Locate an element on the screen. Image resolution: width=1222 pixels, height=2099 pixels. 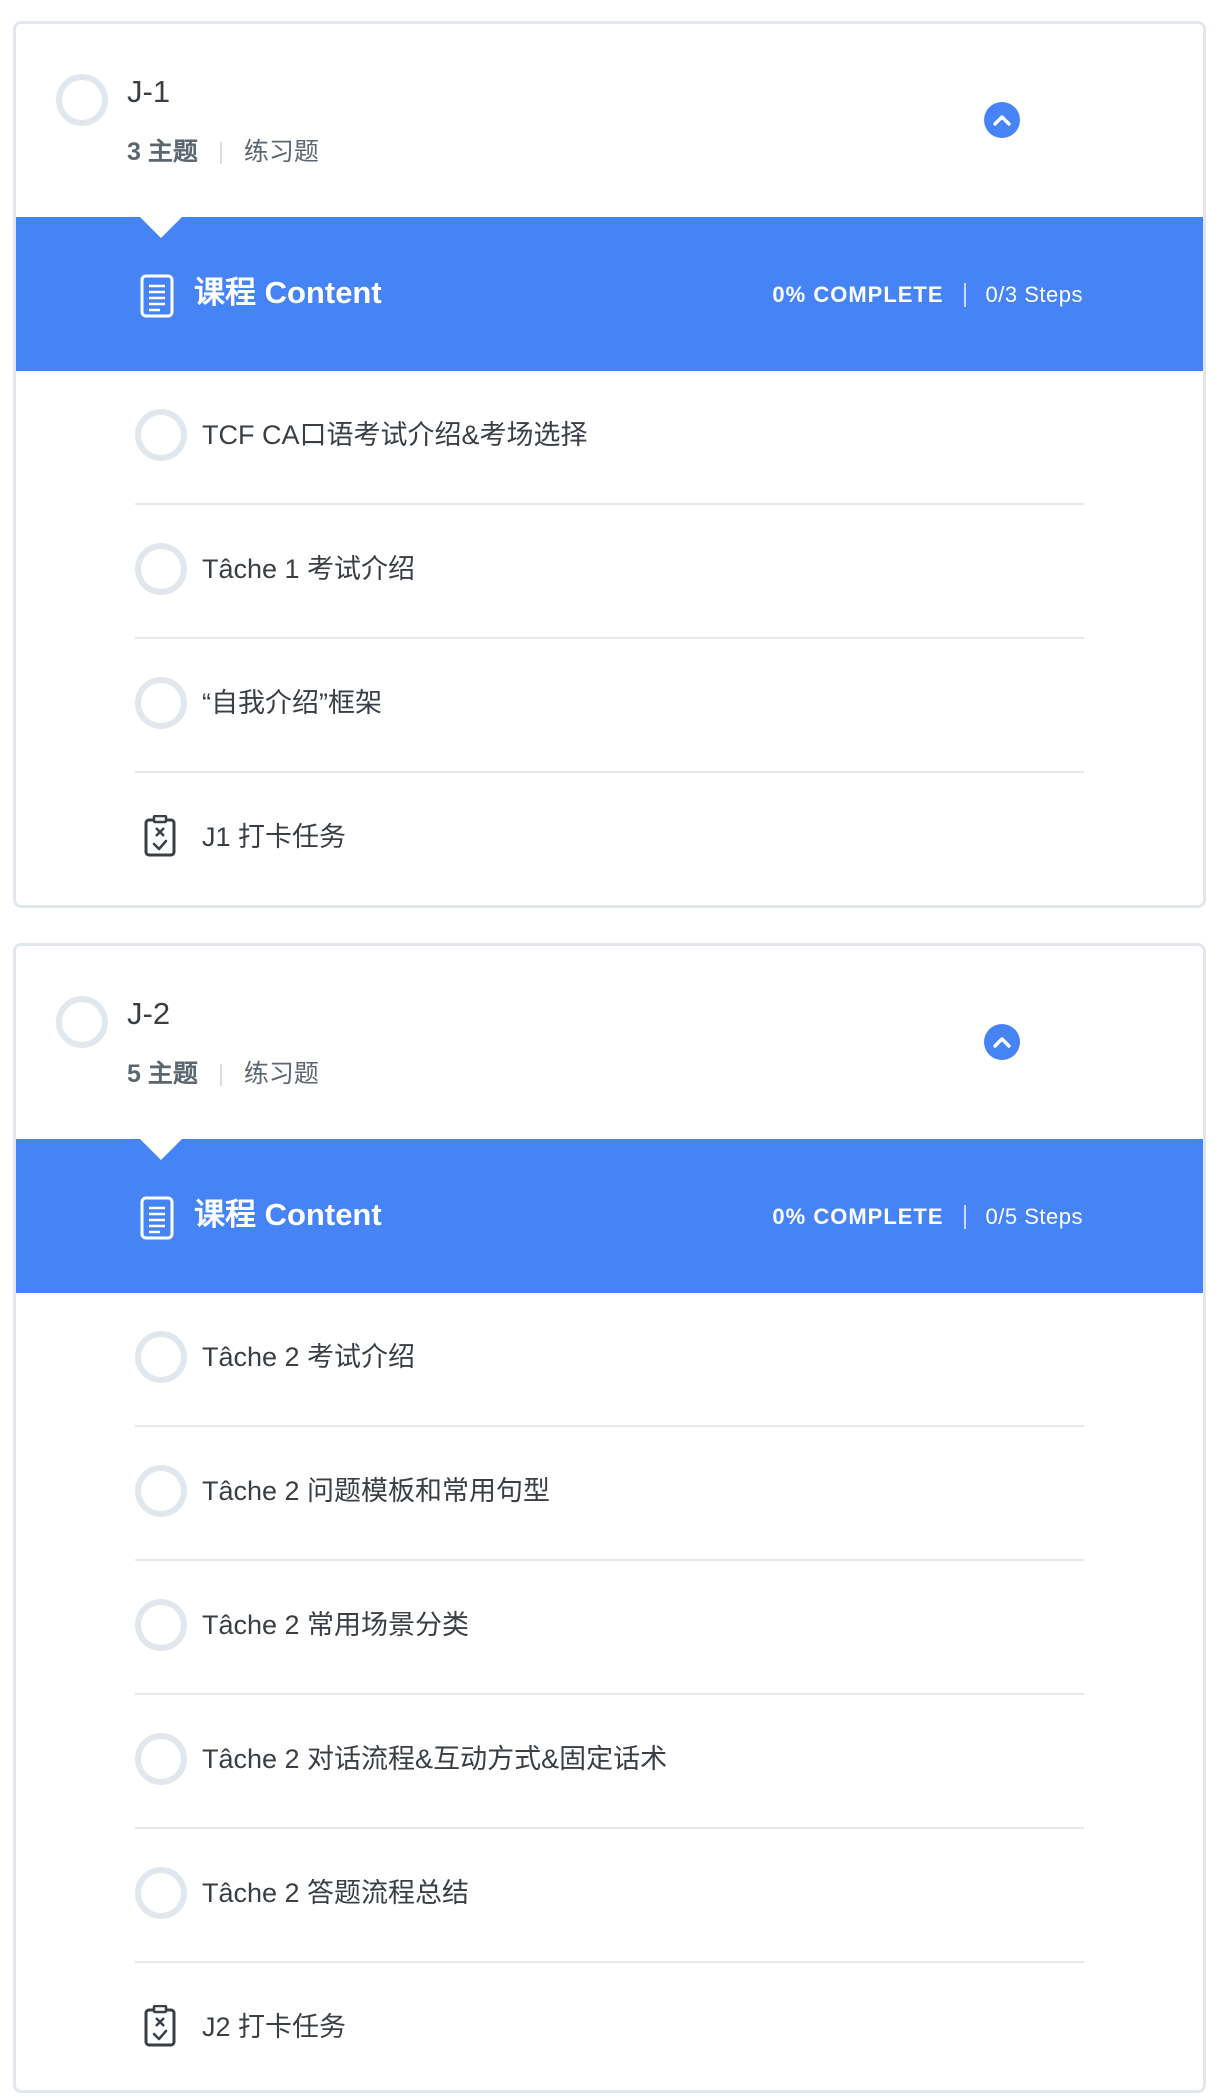
topic-row: Tâche 2 答题流程总结 is located at coordinates (609, 1896).